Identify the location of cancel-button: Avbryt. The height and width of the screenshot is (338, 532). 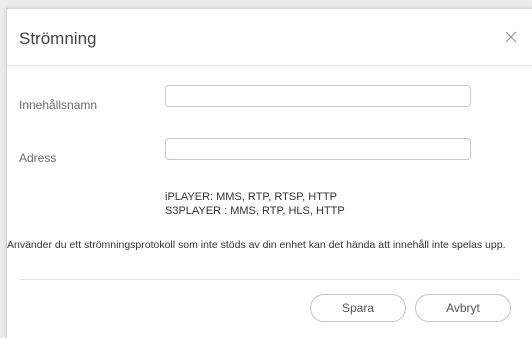
(463, 308).